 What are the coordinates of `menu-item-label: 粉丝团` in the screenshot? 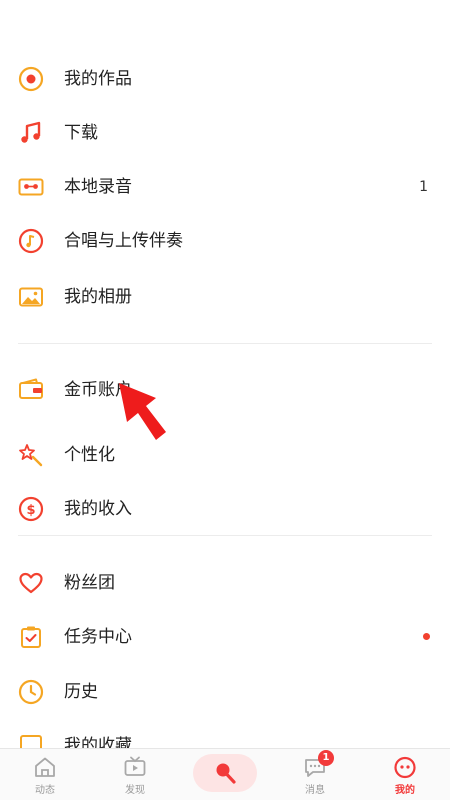 It's located at (89, 583).